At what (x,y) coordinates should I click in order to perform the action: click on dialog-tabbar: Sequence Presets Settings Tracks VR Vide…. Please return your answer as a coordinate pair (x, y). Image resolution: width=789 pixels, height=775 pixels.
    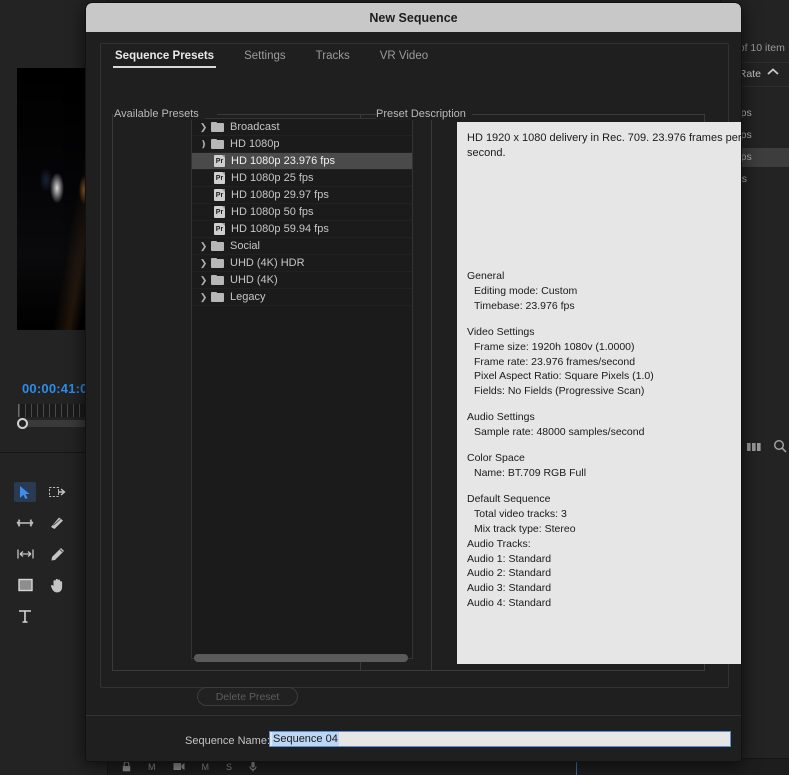
    Looking at the image, I should click on (414, 58).